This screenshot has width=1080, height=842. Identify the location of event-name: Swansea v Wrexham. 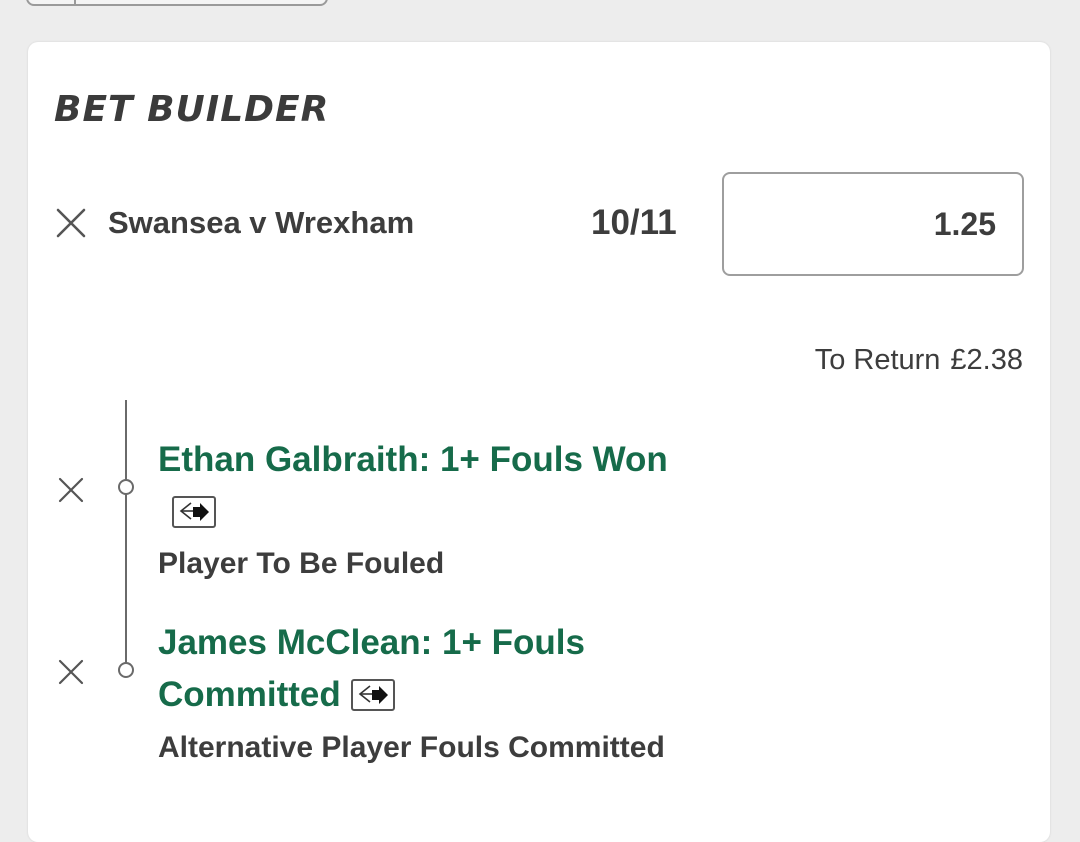
(261, 222).